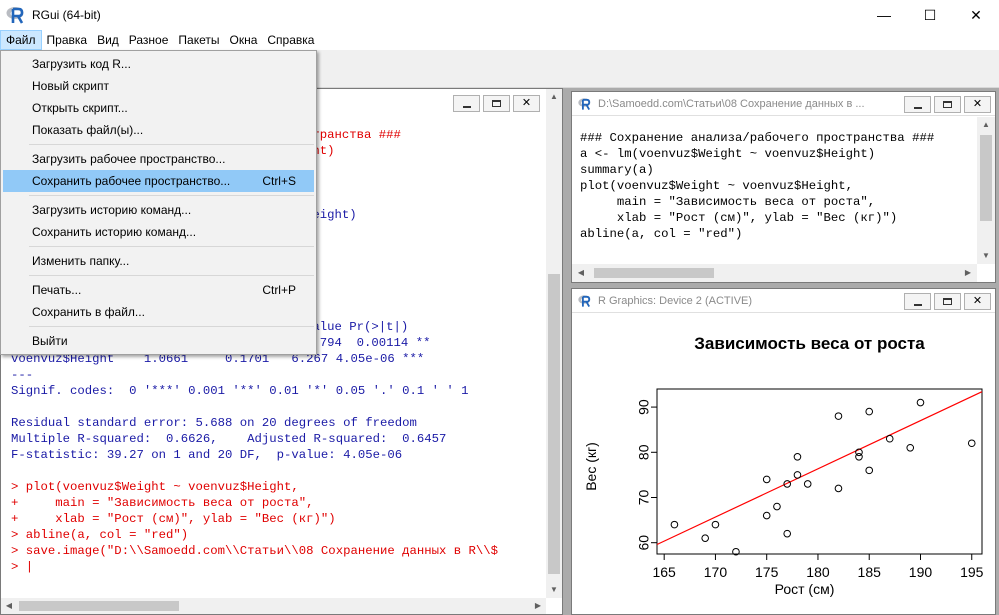 This screenshot has height=615, width=999. Describe the element at coordinates (108, 40) in the screenshot. I see `menu-view: Вид` at that location.